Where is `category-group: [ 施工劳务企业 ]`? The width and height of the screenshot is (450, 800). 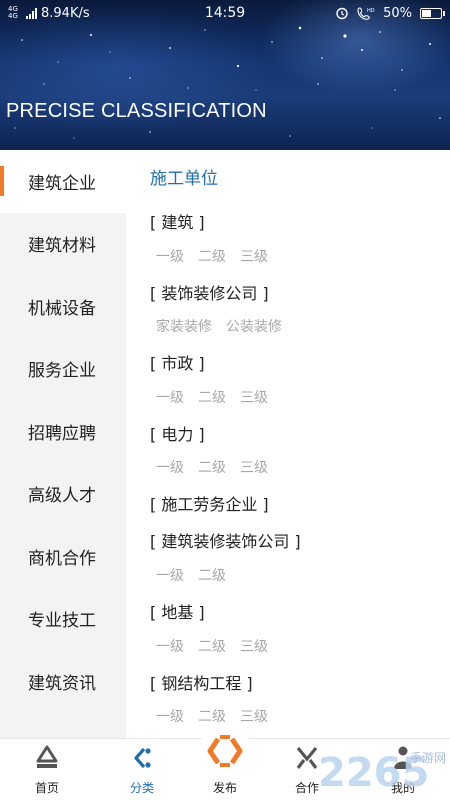 category-group: [ 施工劳务企业 ] is located at coordinates (209, 503).